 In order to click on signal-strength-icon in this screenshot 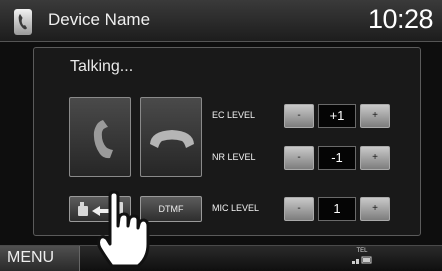, I will do `click(362, 260)`.